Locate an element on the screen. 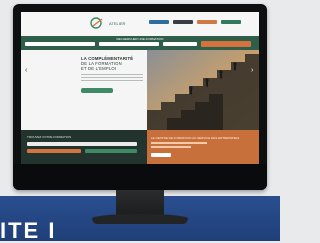  carousel-prev-icon: ‹ is located at coordinates (26, 70).